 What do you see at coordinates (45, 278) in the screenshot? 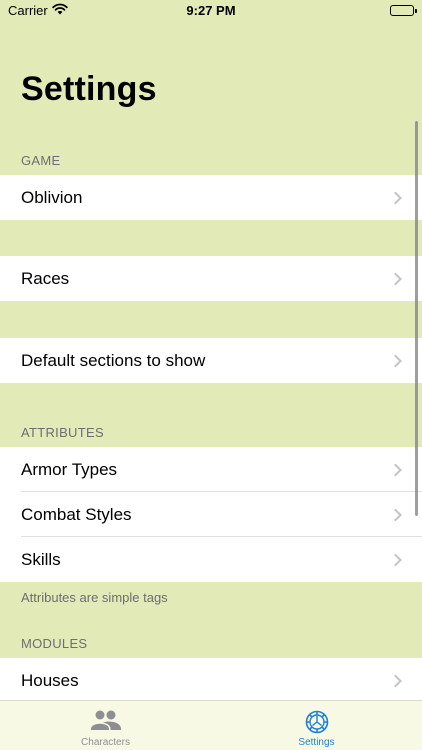
I see `row-label: Races` at bounding box center [45, 278].